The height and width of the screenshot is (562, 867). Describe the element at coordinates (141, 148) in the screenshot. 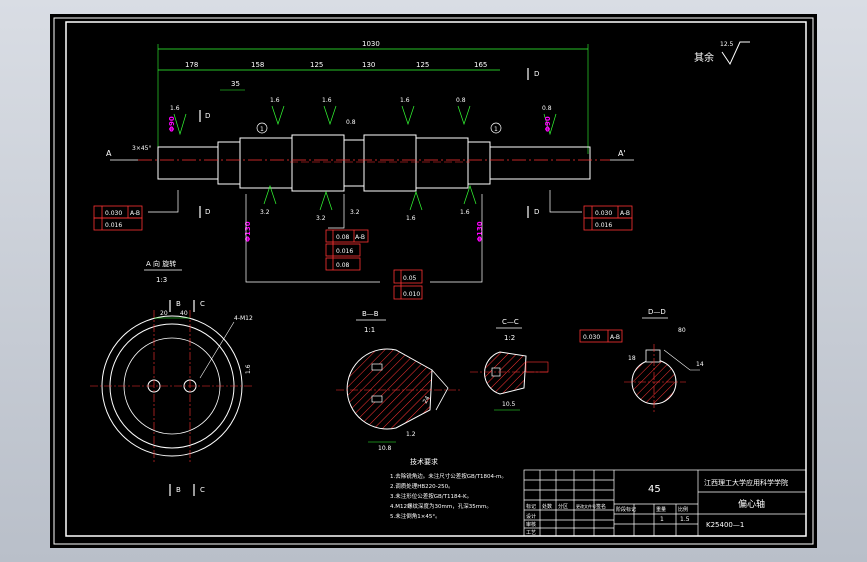

I see `chamfer-dim: 3×45°` at that location.